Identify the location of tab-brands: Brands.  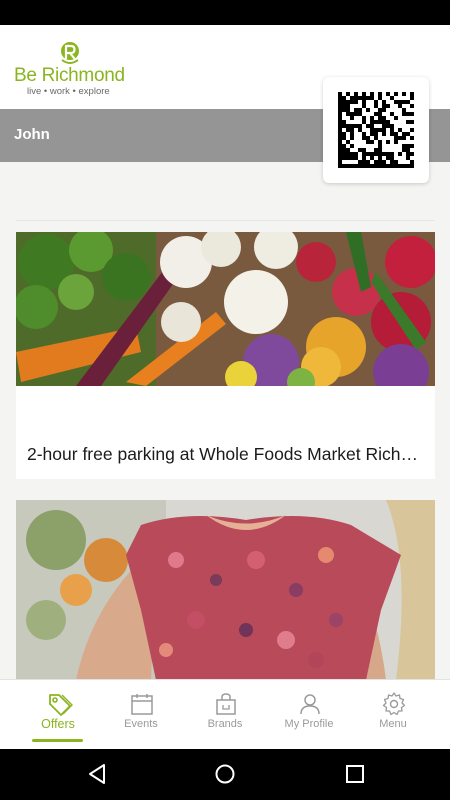
(225, 714).